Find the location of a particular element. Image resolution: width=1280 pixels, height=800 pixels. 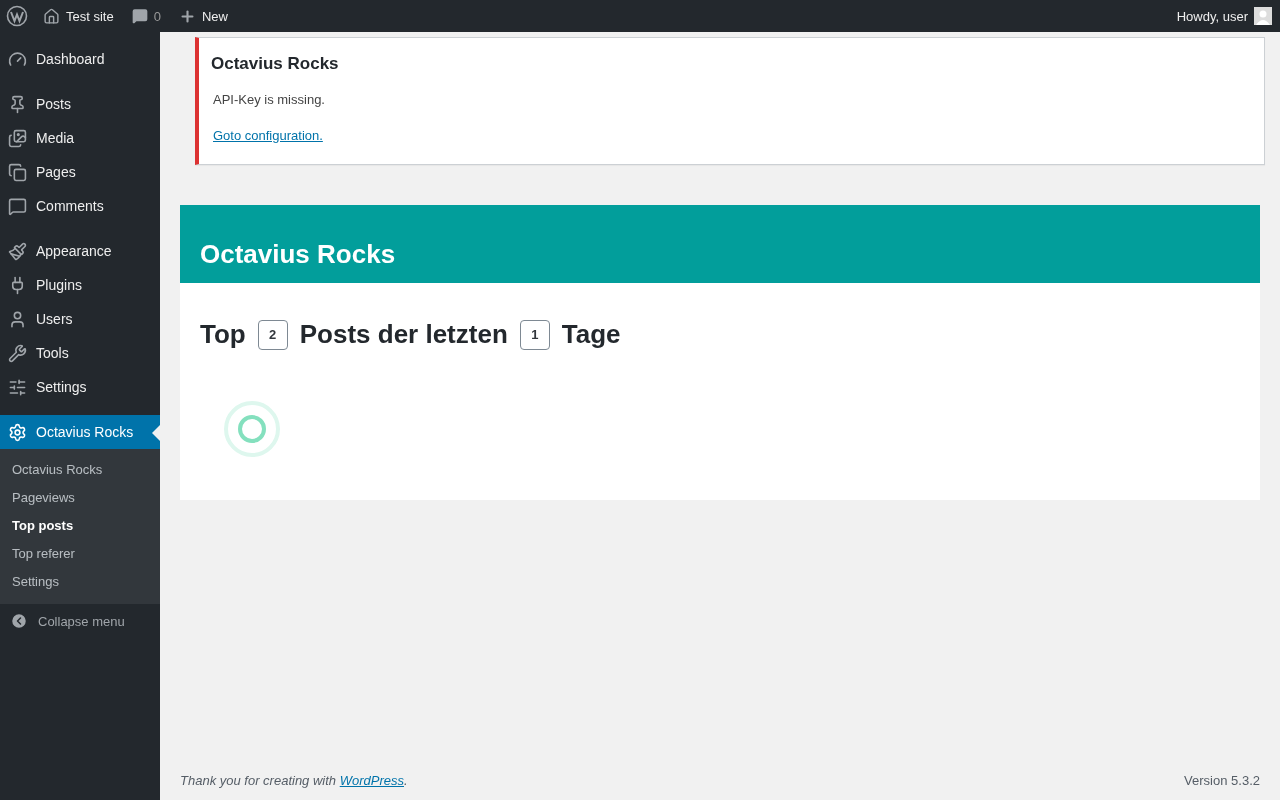

menu-item: Posts is located at coordinates (80, 104).